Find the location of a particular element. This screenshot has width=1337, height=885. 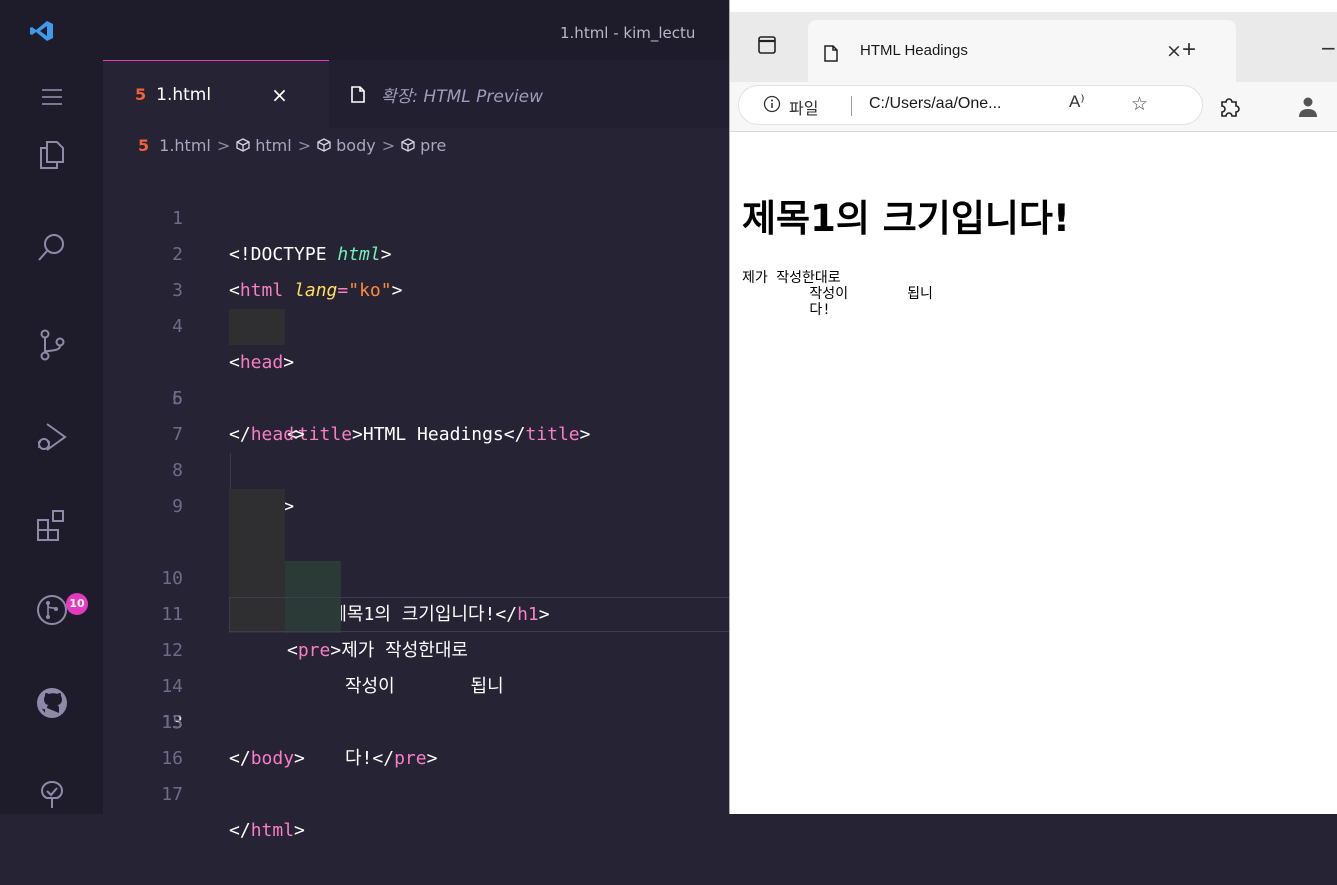

run-debug-icon is located at coordinates (52, 437).